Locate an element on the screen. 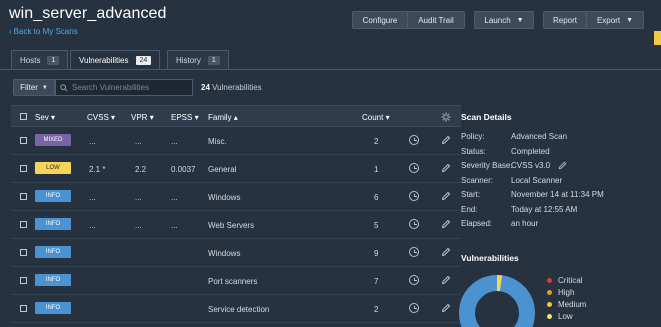 This screenshot has width=661, height=327. column-count: Count ▾ is located at coordinates (376, 117).